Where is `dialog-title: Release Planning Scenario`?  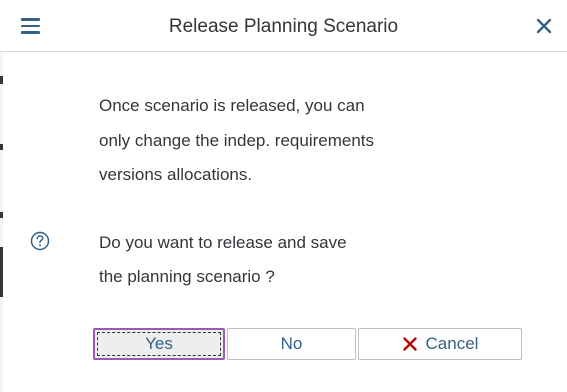 dialog-title: Release Planning Scenario is located at coordinates (283, 26).